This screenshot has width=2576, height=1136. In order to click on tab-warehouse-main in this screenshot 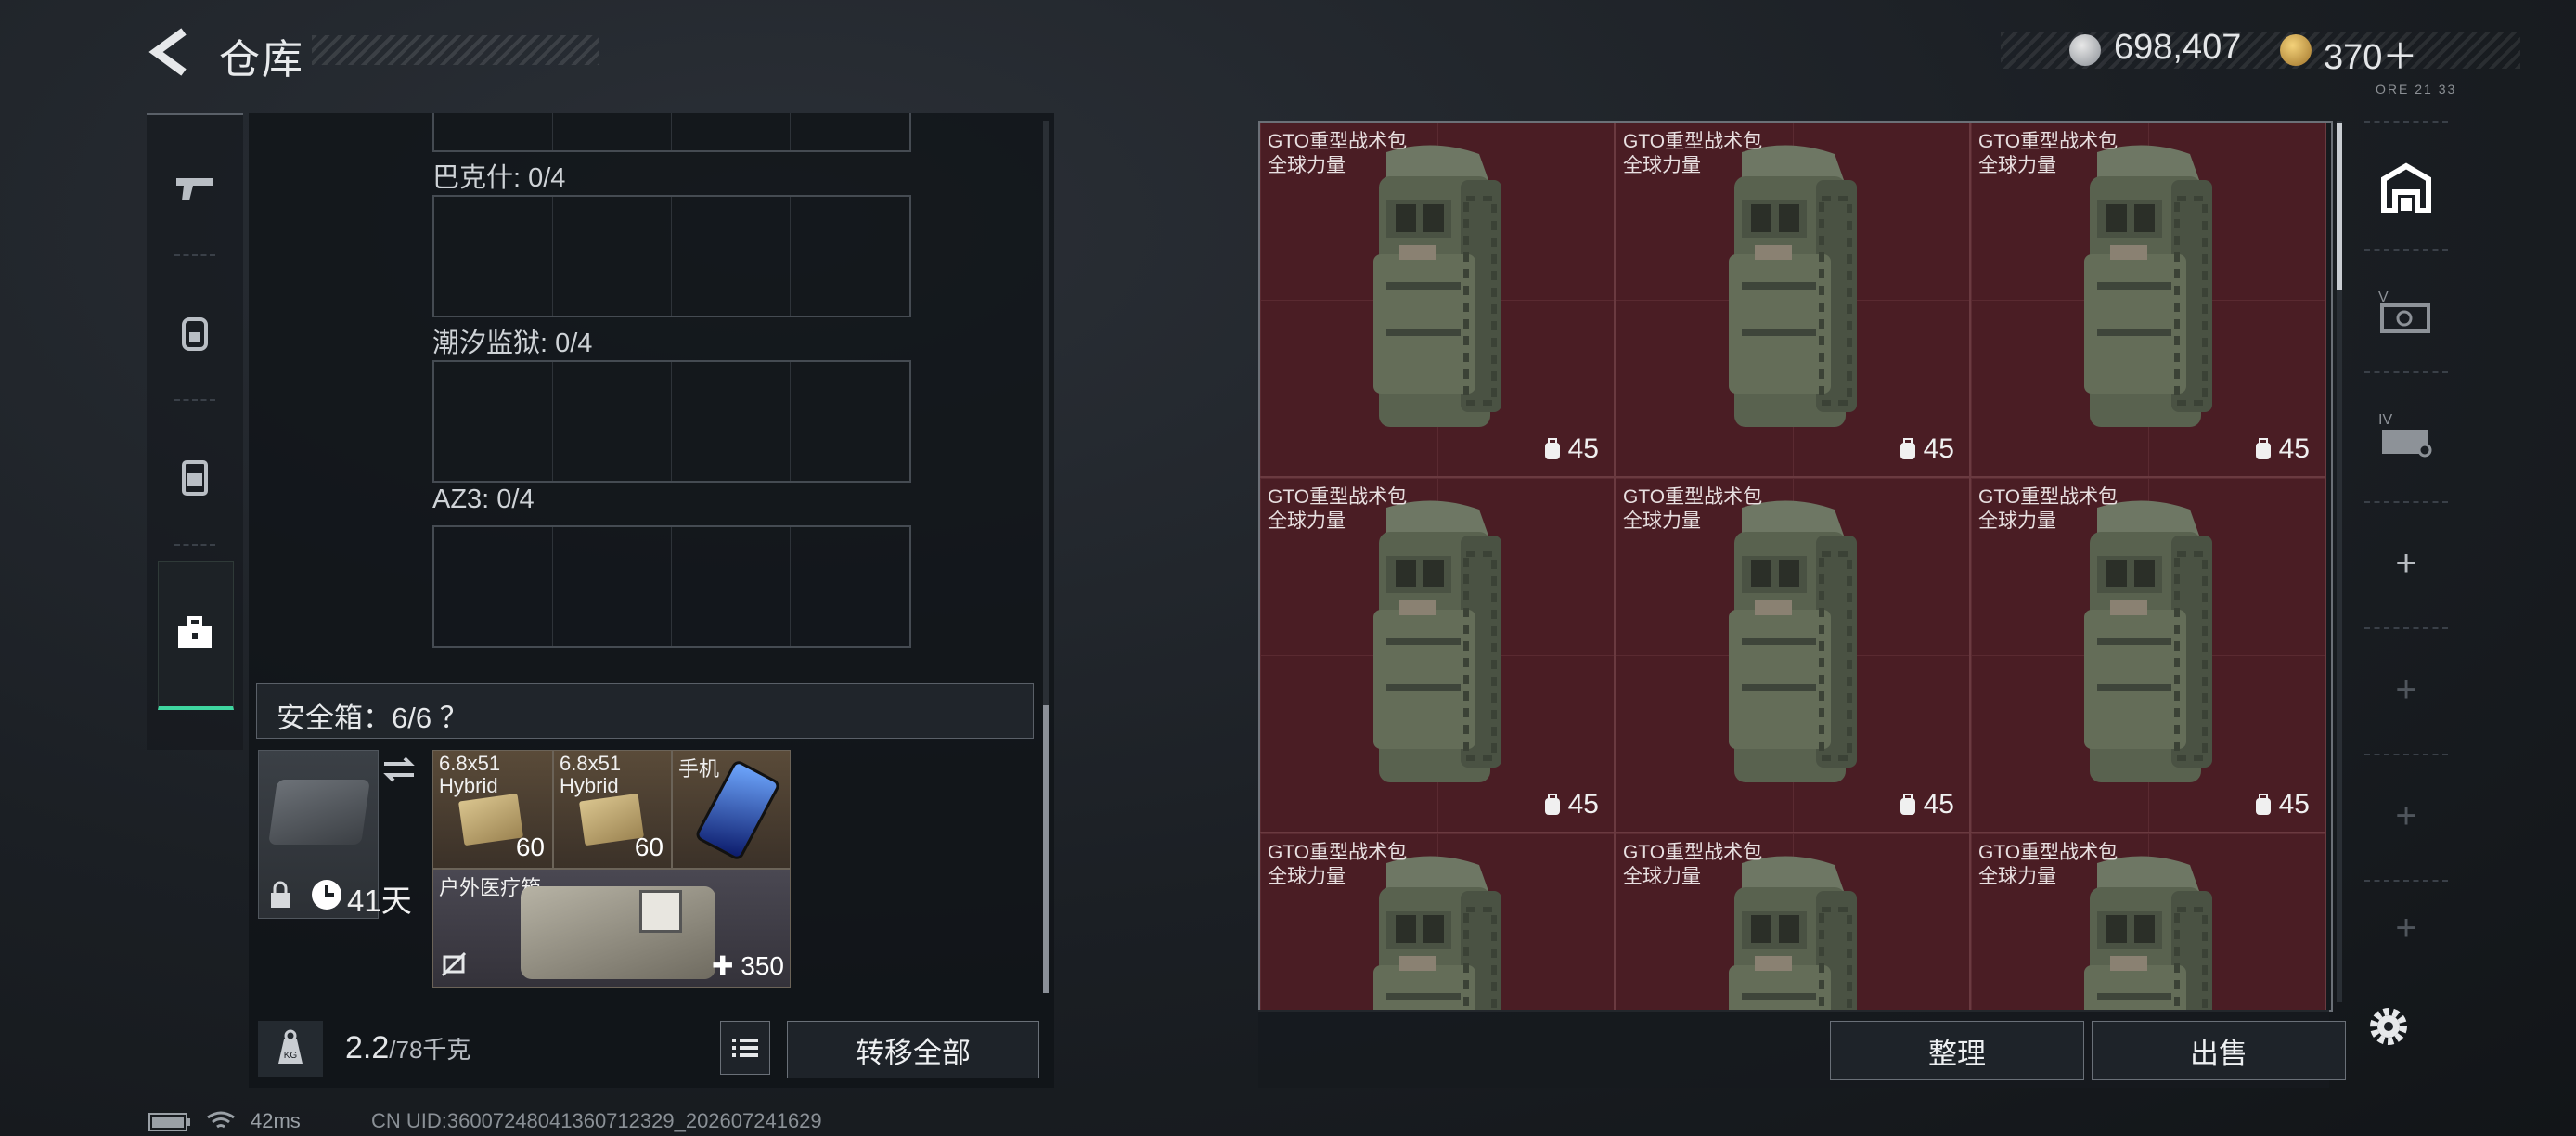, I will do `click(2406, 188)`.